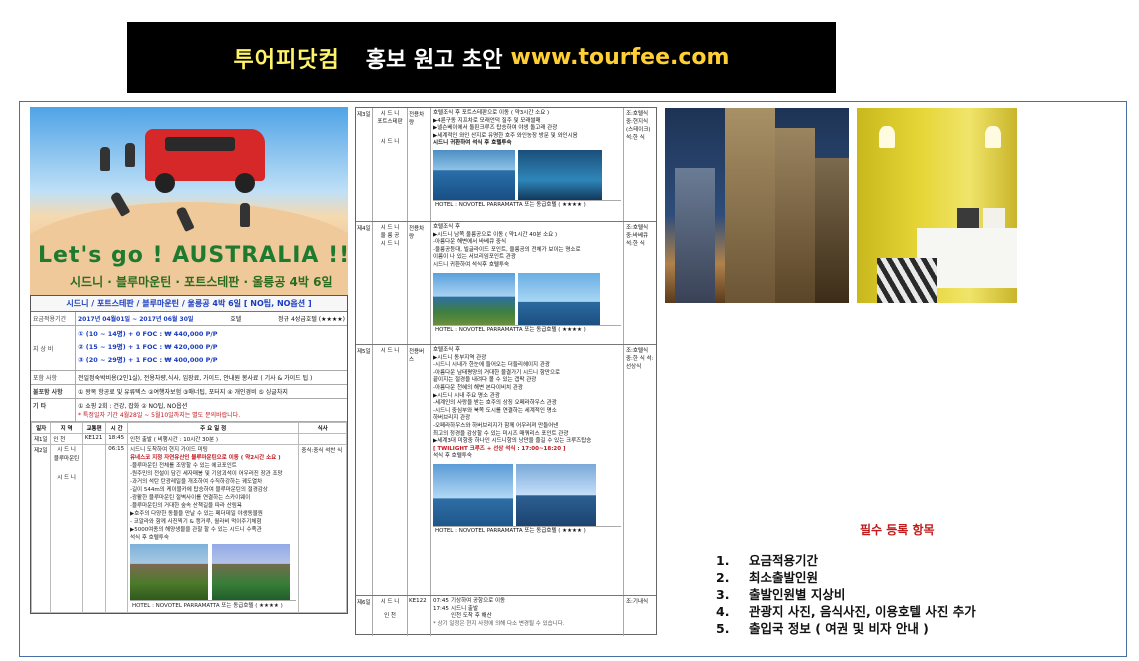  I want to click on day4-transport: 전용차량, so click(419, 283).